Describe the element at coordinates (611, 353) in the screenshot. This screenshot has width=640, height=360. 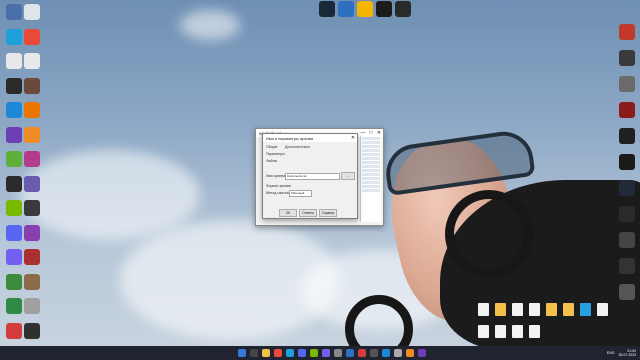
I see `language-indicator: ENG` at that location.